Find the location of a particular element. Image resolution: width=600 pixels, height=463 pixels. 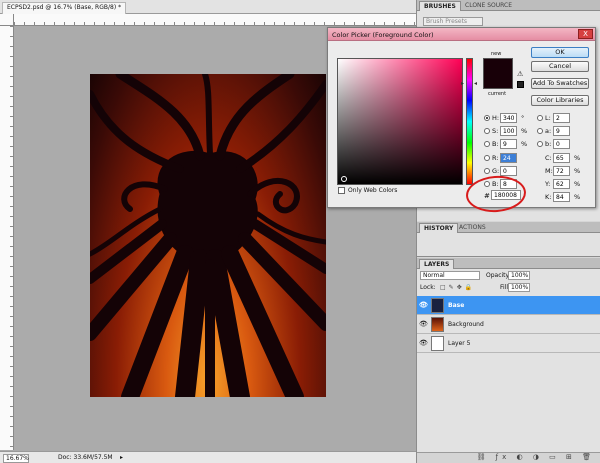

lab-a-input is located at coordinates (561, 131).